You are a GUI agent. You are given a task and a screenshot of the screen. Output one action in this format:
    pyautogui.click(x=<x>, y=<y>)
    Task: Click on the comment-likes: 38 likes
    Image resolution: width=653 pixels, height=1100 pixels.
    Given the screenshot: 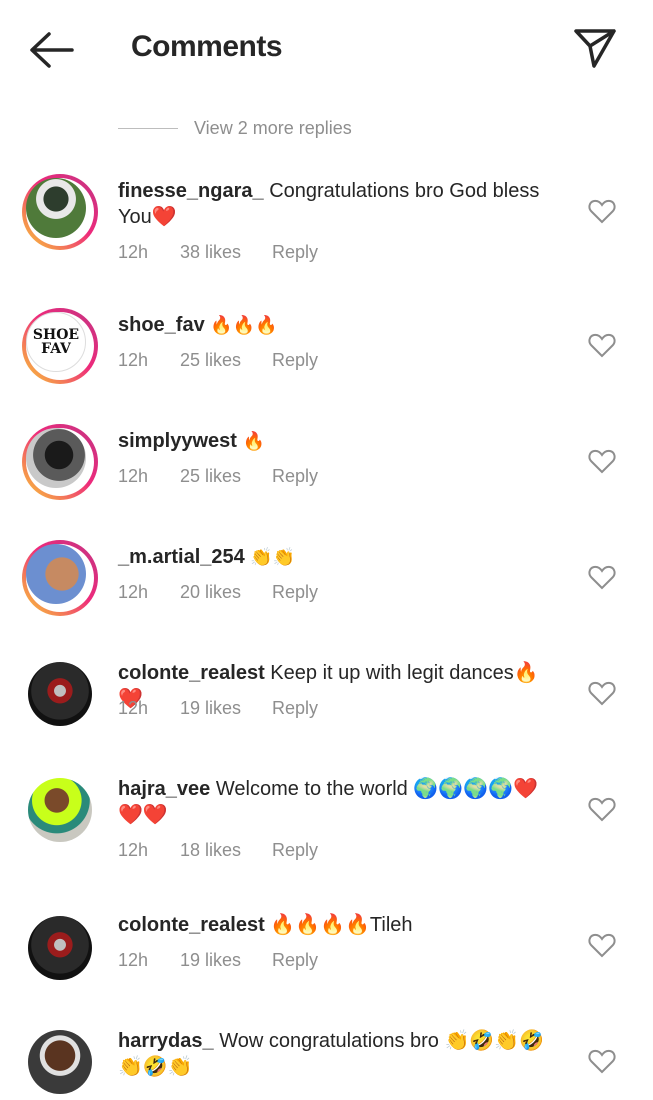 What is the action you would take?
    pyautogui.click(x=226, y=252)
    